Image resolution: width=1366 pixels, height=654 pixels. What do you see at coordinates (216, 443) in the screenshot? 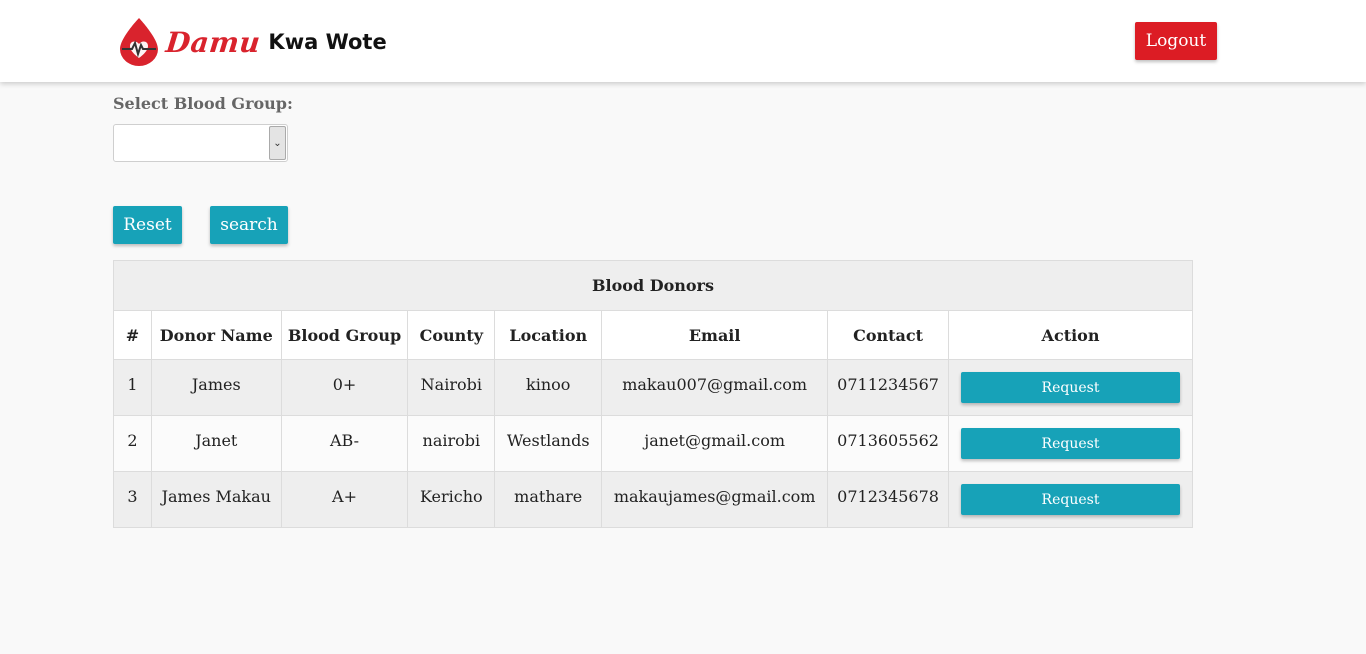
I see `donor-name: Janet` at bounding box center [216, 443].